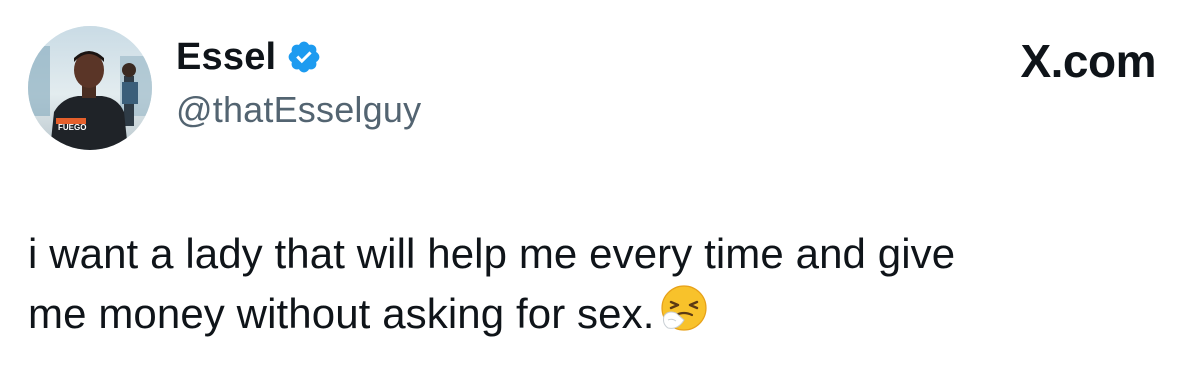 The height and width of the screenshot is (380, 1200). What do you see at coordinates (226, 57) in the screenshot?
I see `author-display-name: Essel` at bounding box center [226, 57].